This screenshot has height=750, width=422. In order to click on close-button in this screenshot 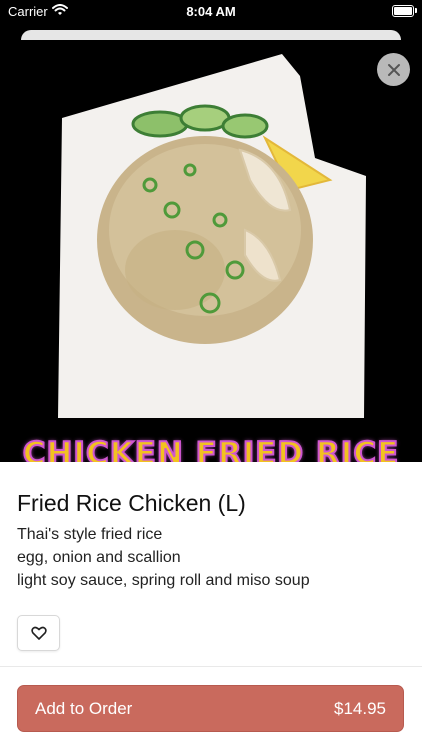, I will do `click(393, 69)`.